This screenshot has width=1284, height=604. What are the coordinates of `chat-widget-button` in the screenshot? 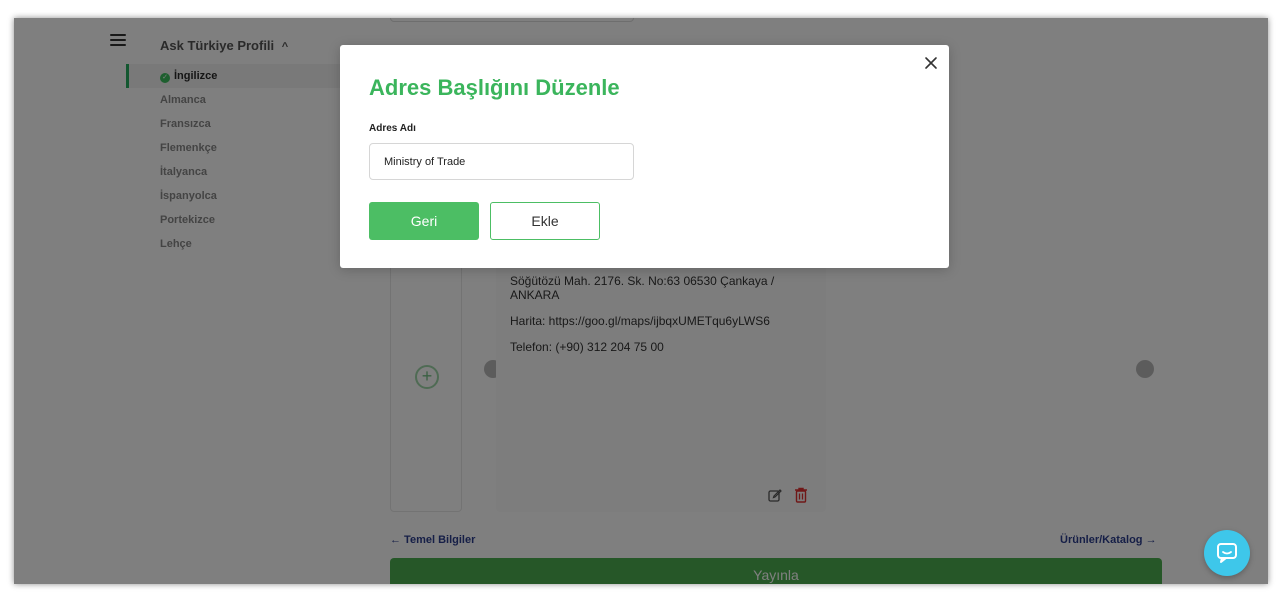 It's located at (1227, 553).